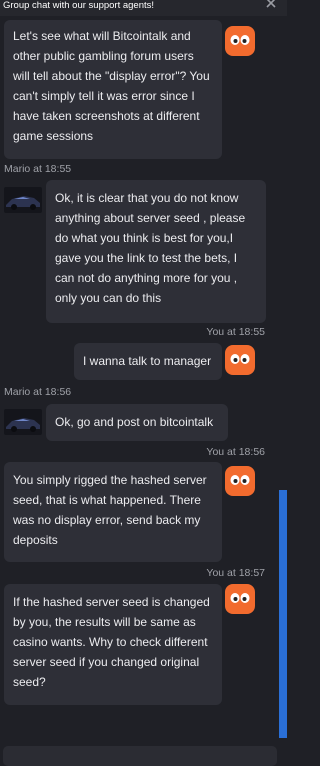 The image size is (320, 766). I want to click on scrollbar, so click(283, 614).